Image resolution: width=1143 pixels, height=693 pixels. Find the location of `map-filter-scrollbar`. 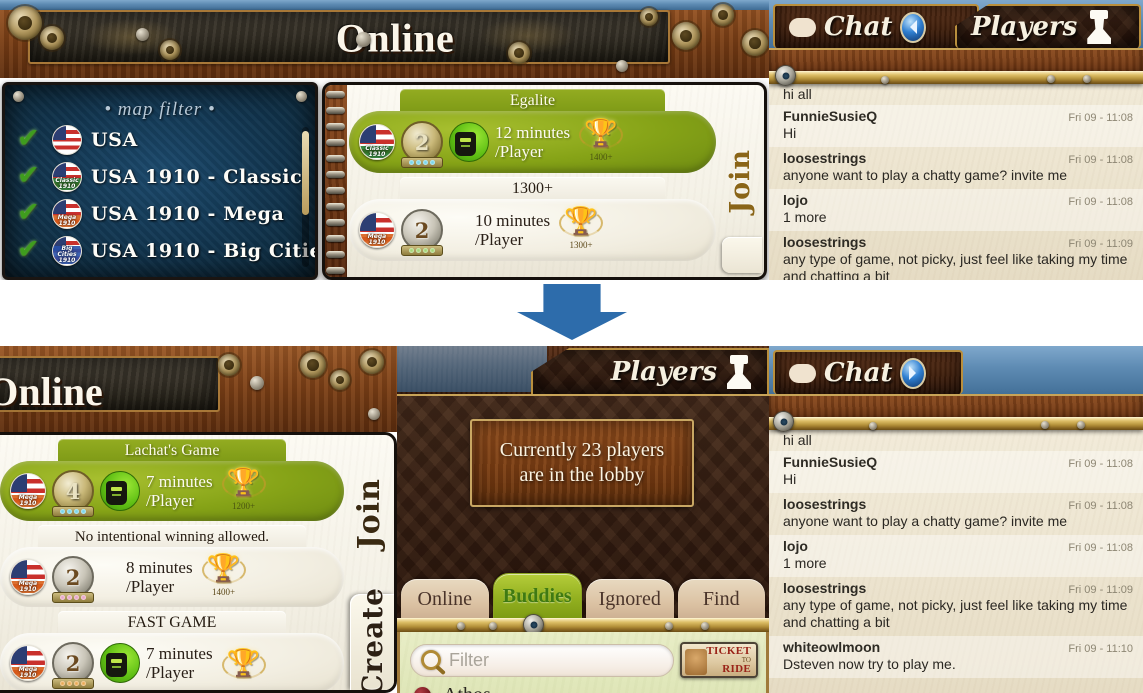

map-filter-scrollbar is located at coordinates (305, 197).